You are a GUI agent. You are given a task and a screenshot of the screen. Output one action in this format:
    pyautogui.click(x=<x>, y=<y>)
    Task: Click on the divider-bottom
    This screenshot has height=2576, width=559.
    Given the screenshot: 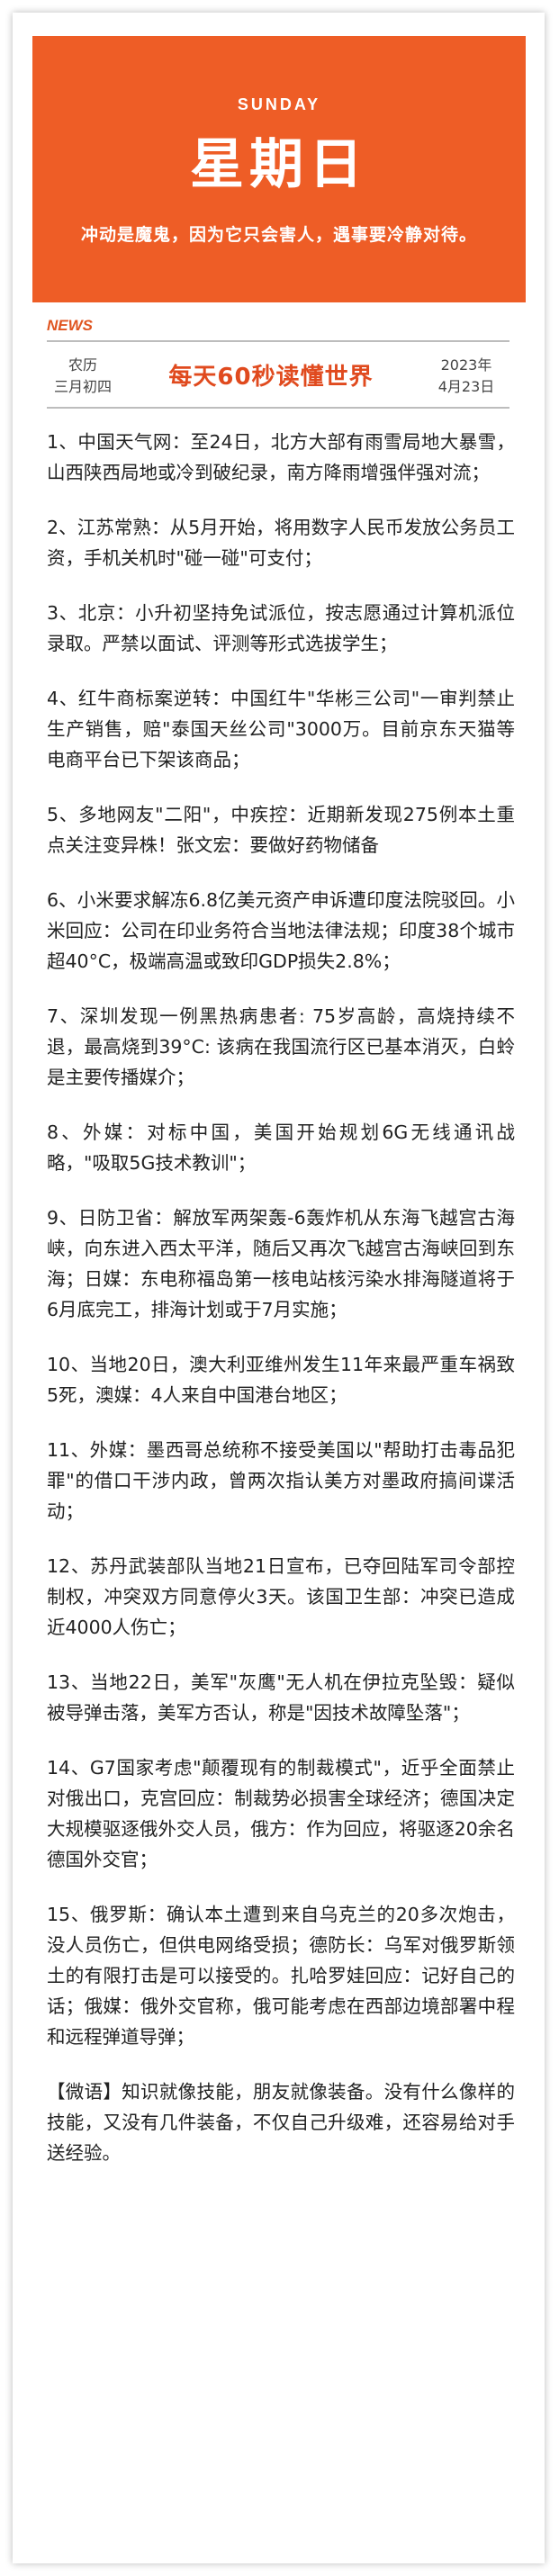 What is the action you would take?
    pyautogui.click(x=278, y=408)
    